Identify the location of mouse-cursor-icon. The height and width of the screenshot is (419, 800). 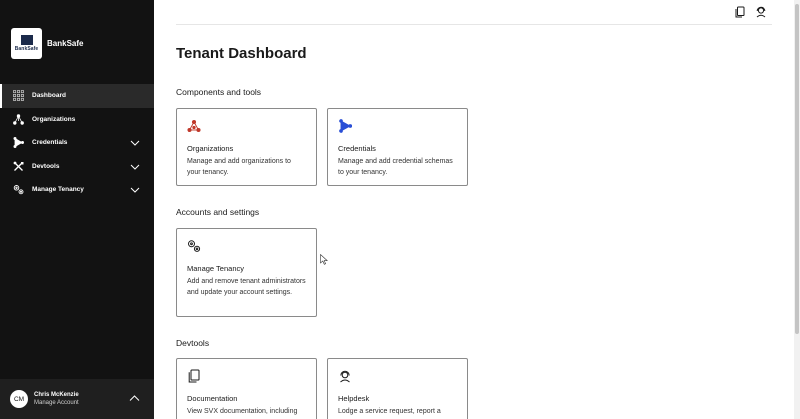
(324, 259).